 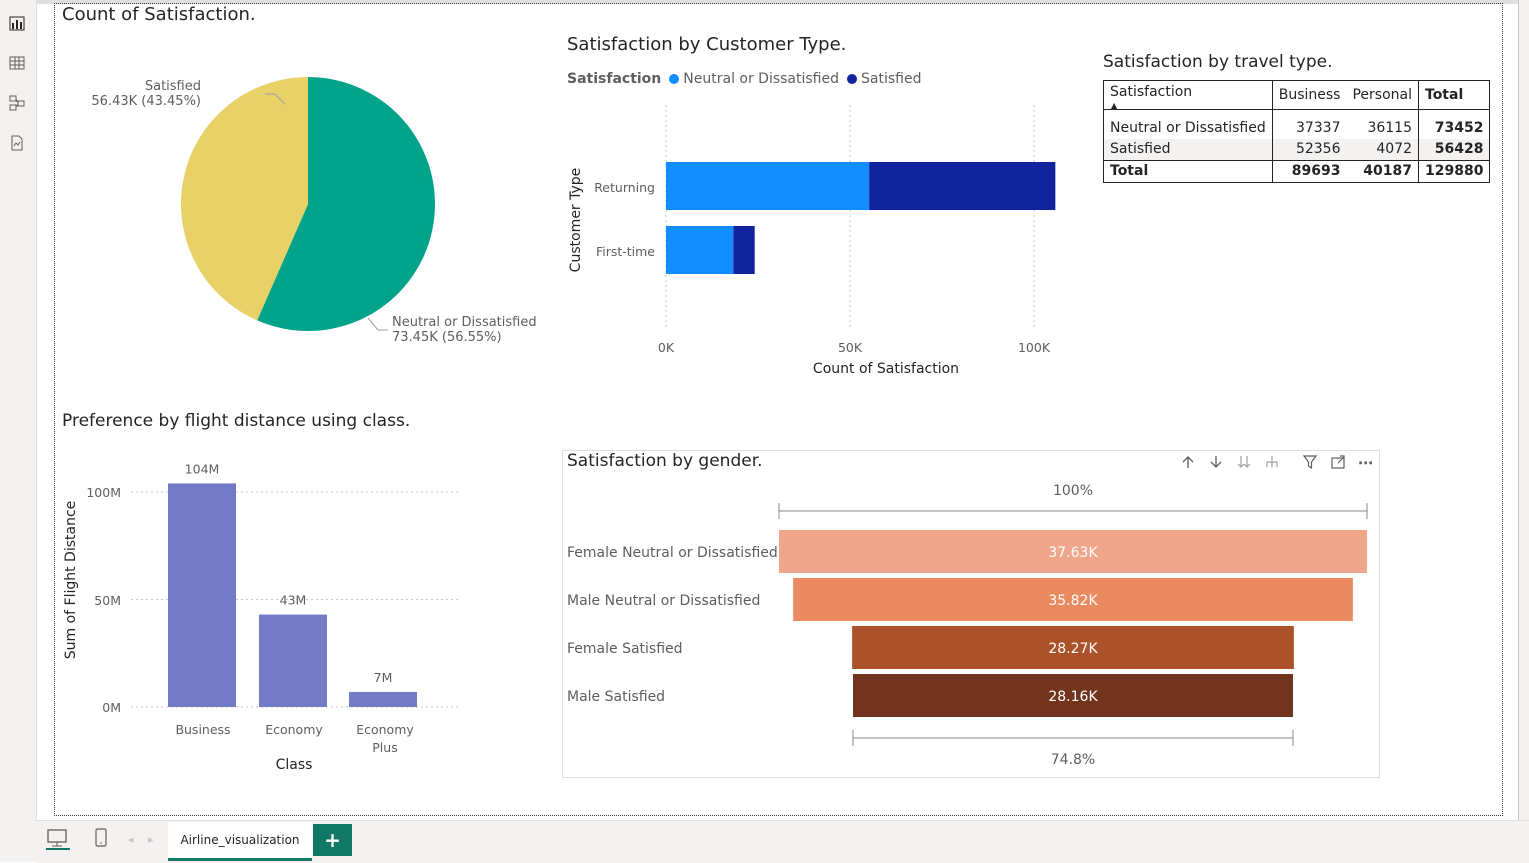 What do you see at coordinates (1309, 171) in the screenshot?
I see `matrix-cell: 89693` at bounding box center [1309, 171].